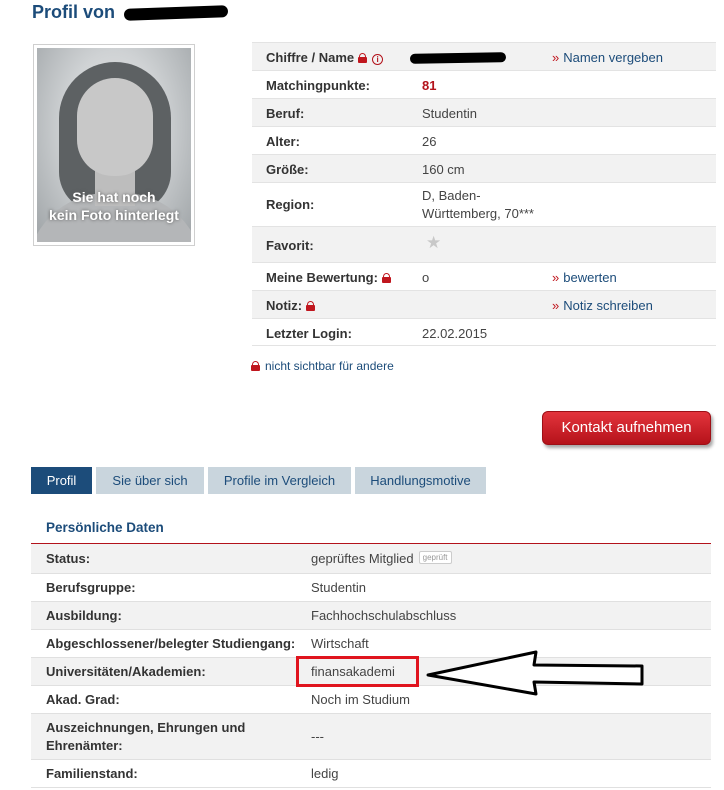 The height and width of the screenshot is (790, 724). What do you see at coordinates (484, 304) in the screenshot?
I see `row-notiz: Notiz: » Notiz schreiben` at bounding box center [484, 304].